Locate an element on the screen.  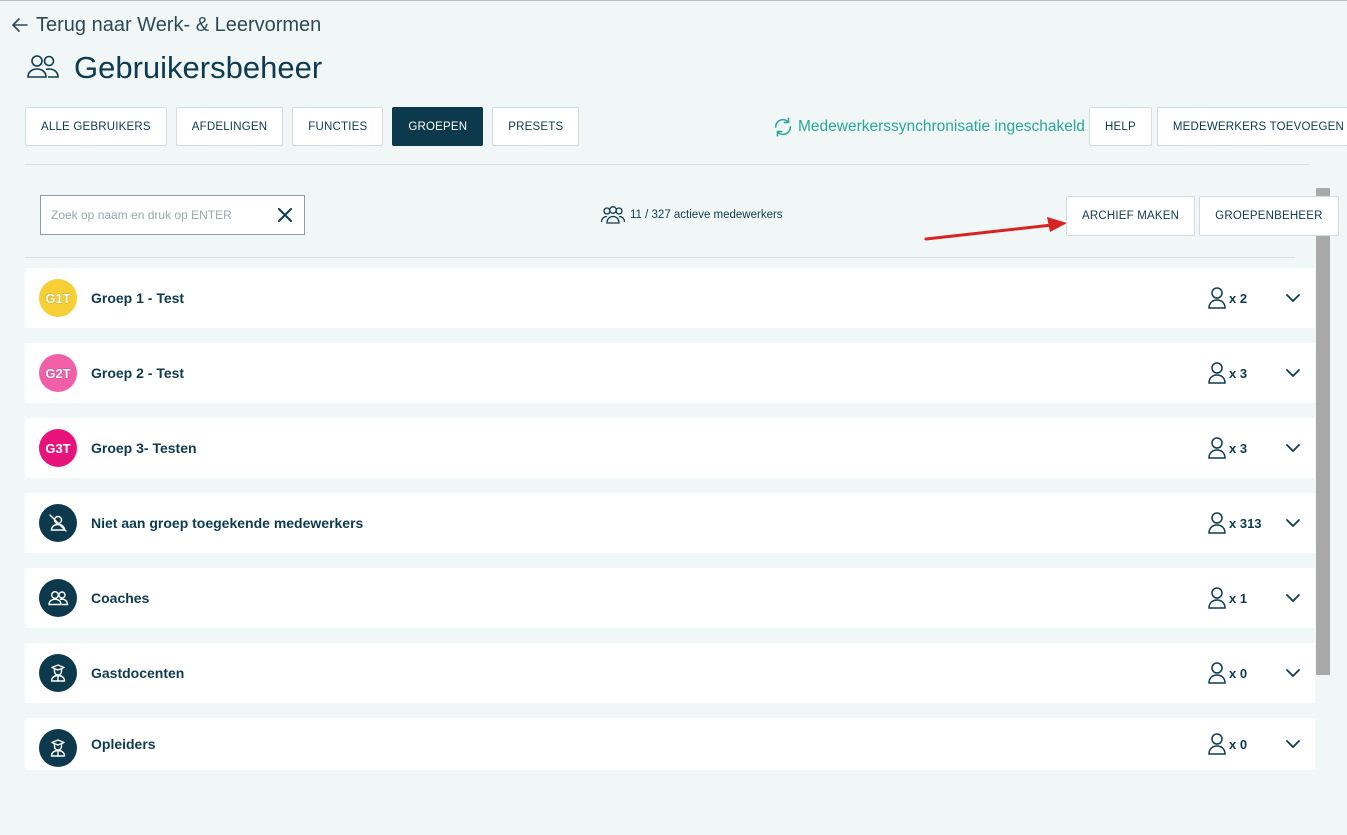
member-count-label: x 2 is located at coordinates (1238, 298).